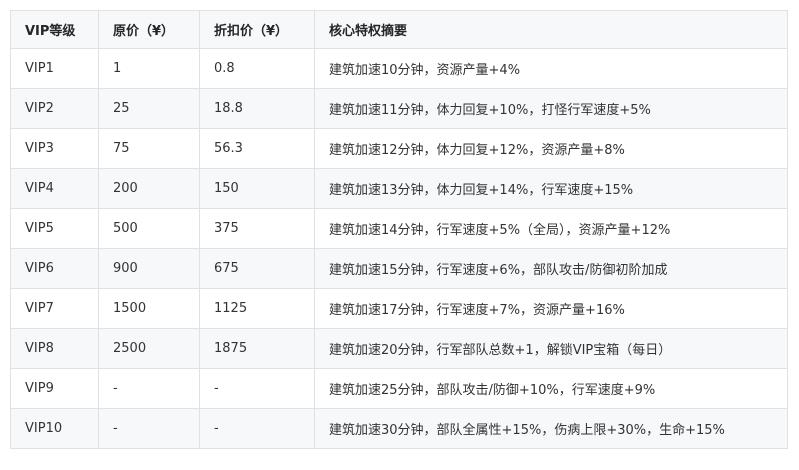  Describe the element at coordinates (54, 68) in the screenshot. I see `cell-vip-level: VIP1` at that location.